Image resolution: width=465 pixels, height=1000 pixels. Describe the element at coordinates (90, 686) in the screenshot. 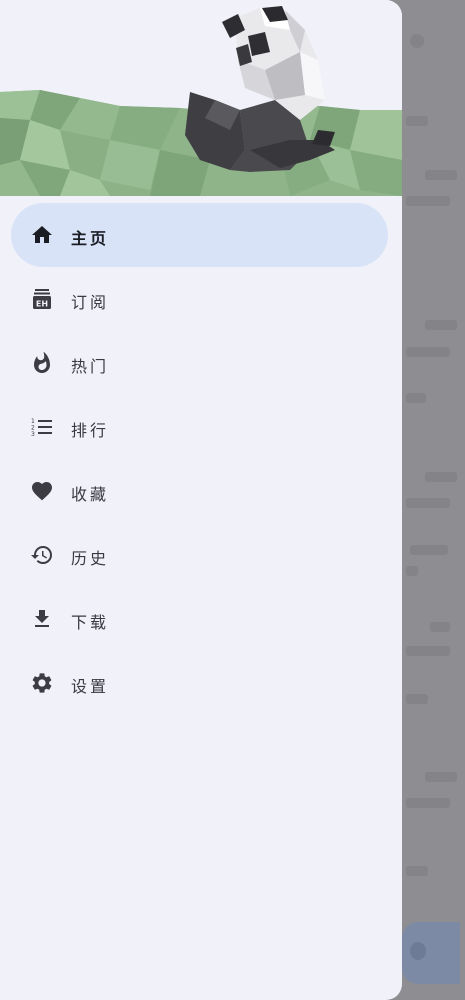

I see `nav-item-label: 设置` at that location.